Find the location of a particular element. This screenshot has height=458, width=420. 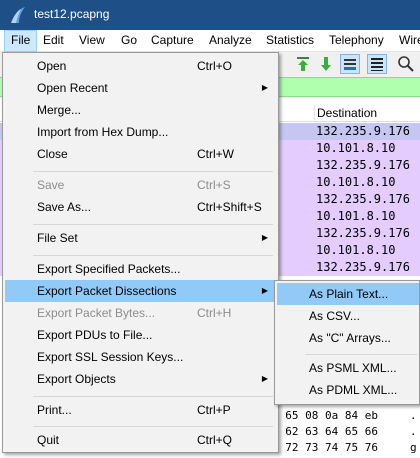

menu-wireless: Wire is located at coordinates (406, 41).